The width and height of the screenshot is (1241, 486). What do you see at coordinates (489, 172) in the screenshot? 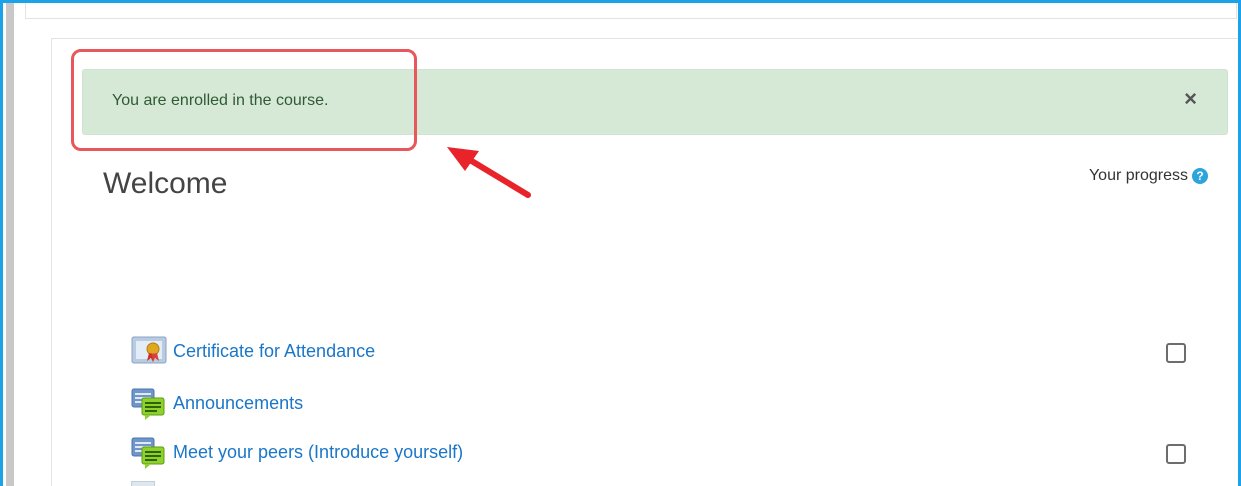
I see `annotation-arrow-icon` at bounding box center [489, 172].